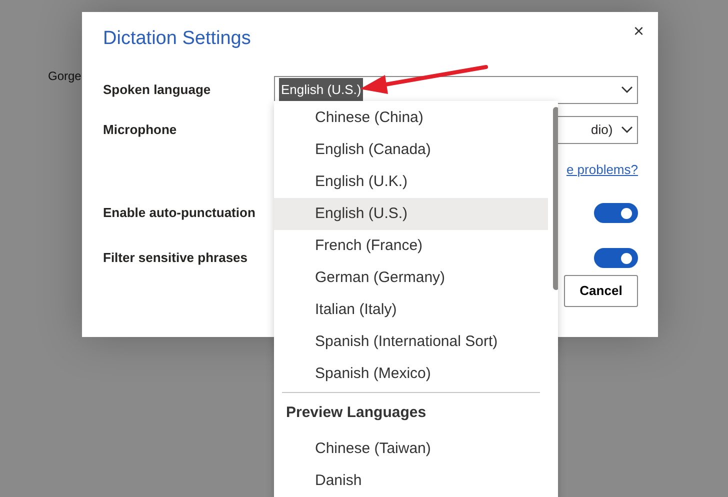 This screenshot has width=728, height=497. I want to click on help-link: e problems?, so click(602, 170).